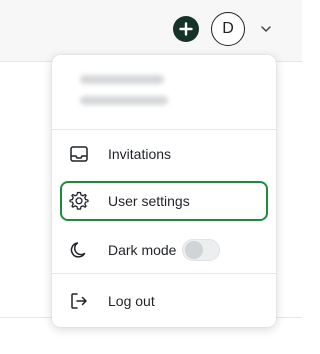 This screenshot has height=354, width=320. What do you see at coordinates (164, 301) in the screenshot?
I see `menu-item-log-out: Log out` at bounding box center [164, 301].